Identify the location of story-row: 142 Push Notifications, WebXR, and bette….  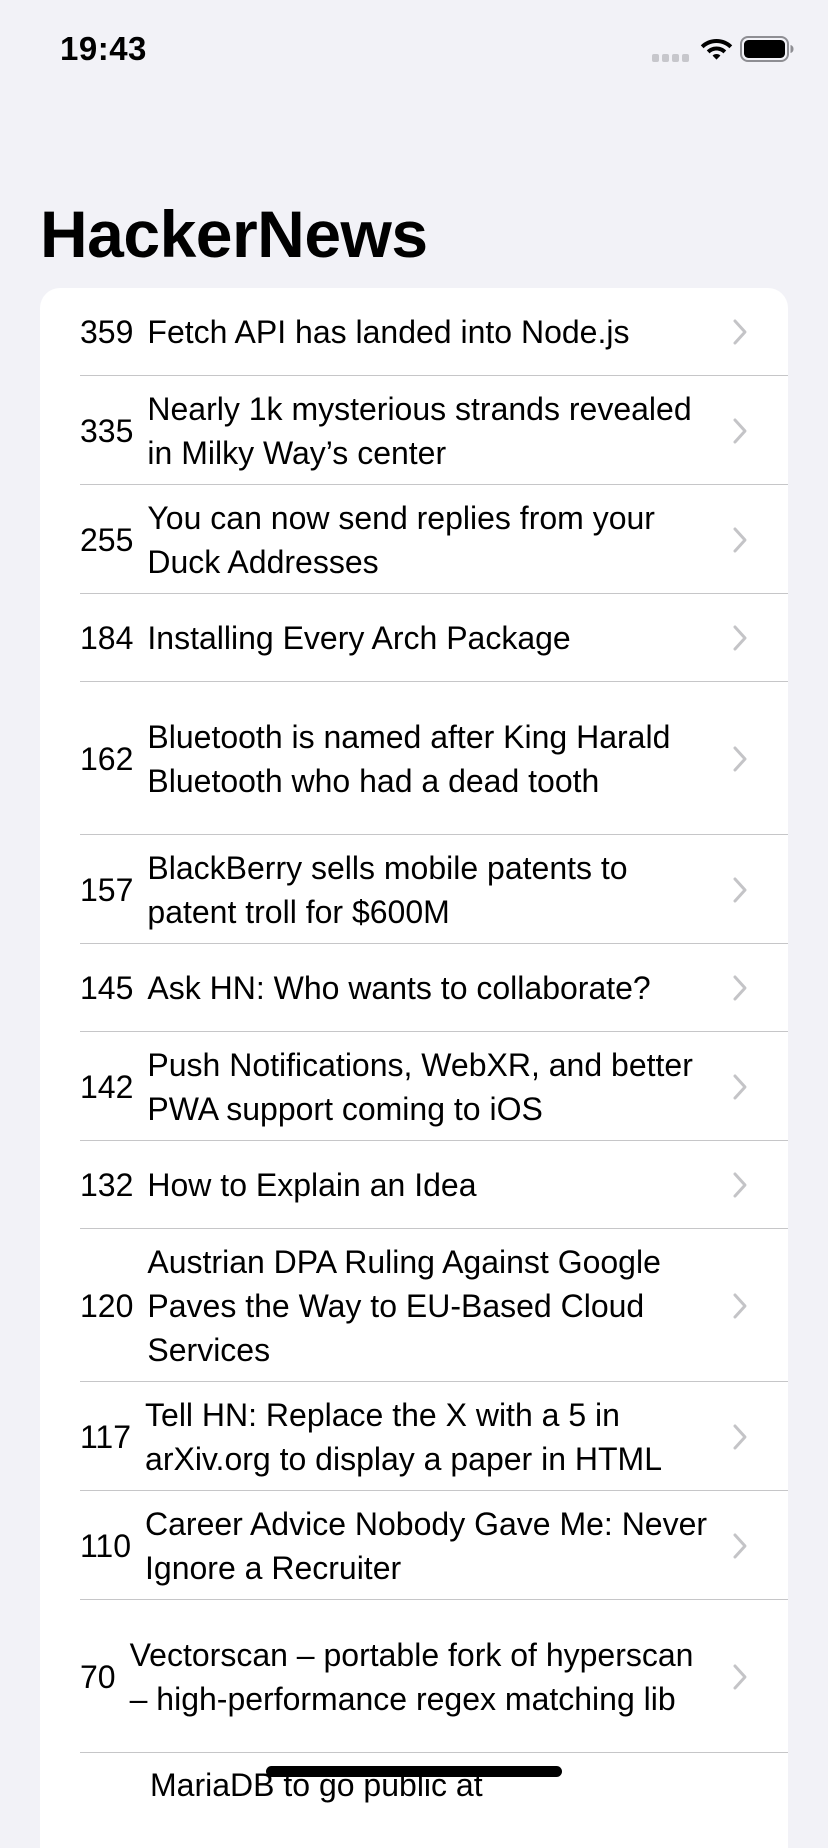
(414, 1086).